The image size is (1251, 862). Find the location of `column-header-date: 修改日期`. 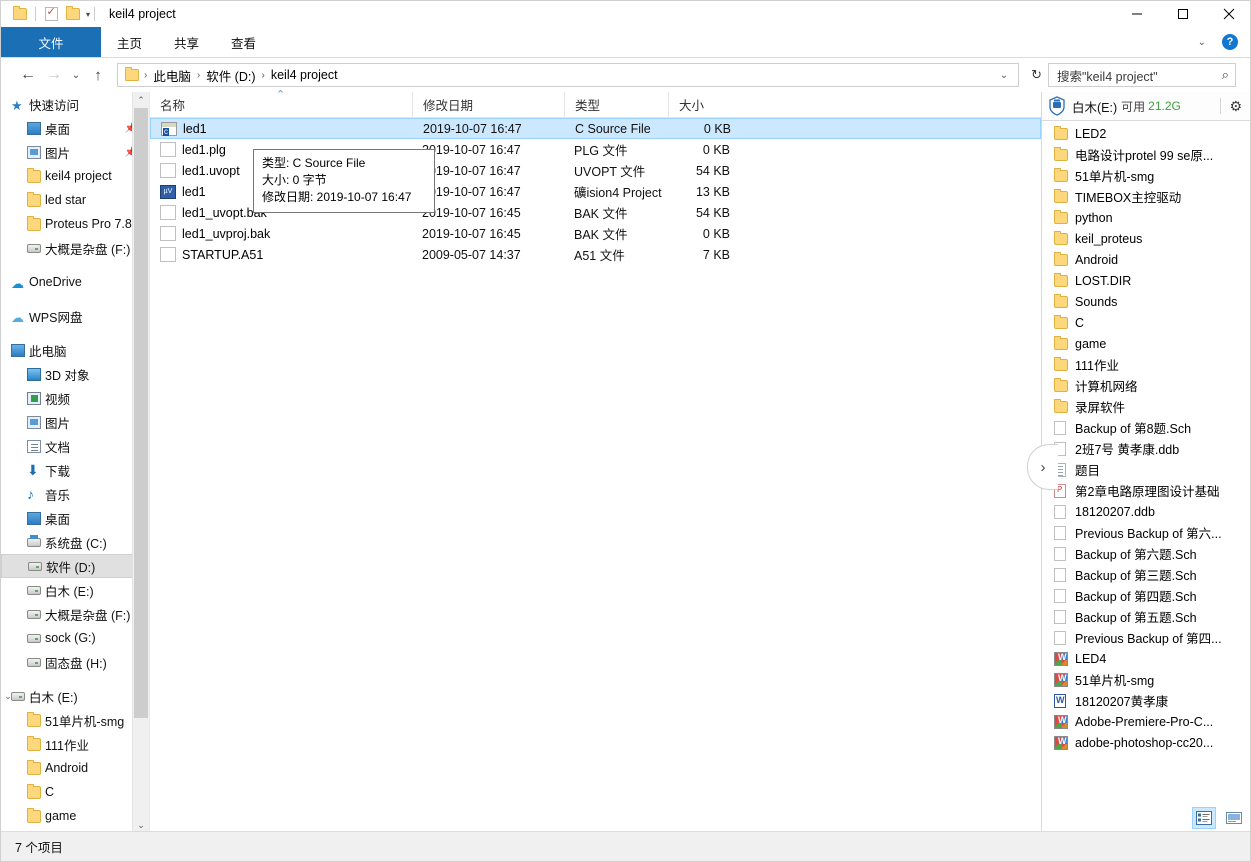

column-header-date: 修改日期 is located at coordinates (488, 104).